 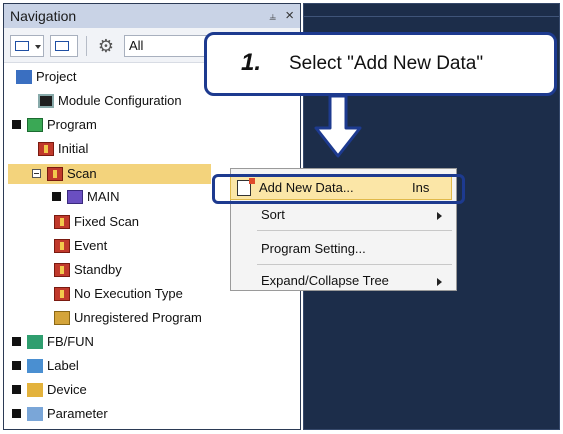 I want to click on gear-icon: ⚙, so click(x=106, y=46).